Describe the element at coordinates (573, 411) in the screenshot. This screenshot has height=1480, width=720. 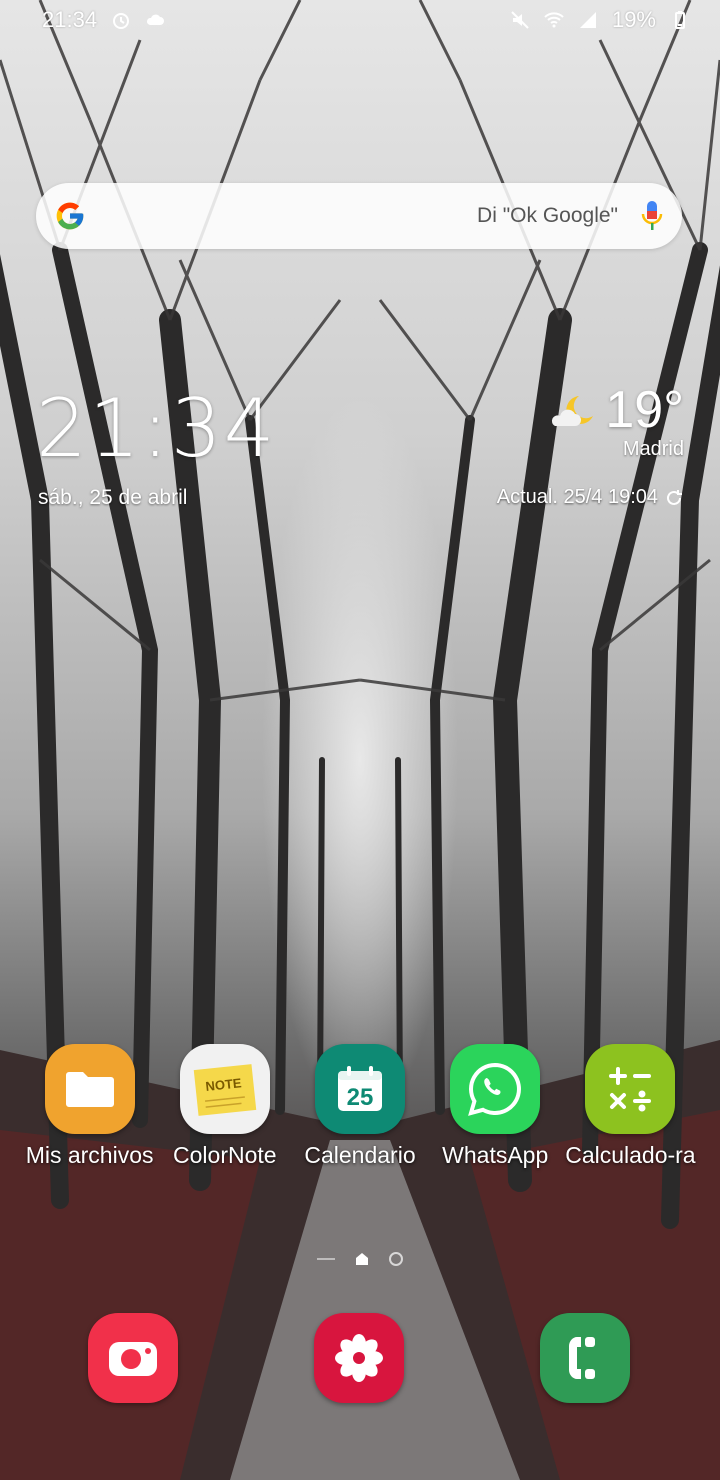
I see `moon-cloud-icon` at that location.